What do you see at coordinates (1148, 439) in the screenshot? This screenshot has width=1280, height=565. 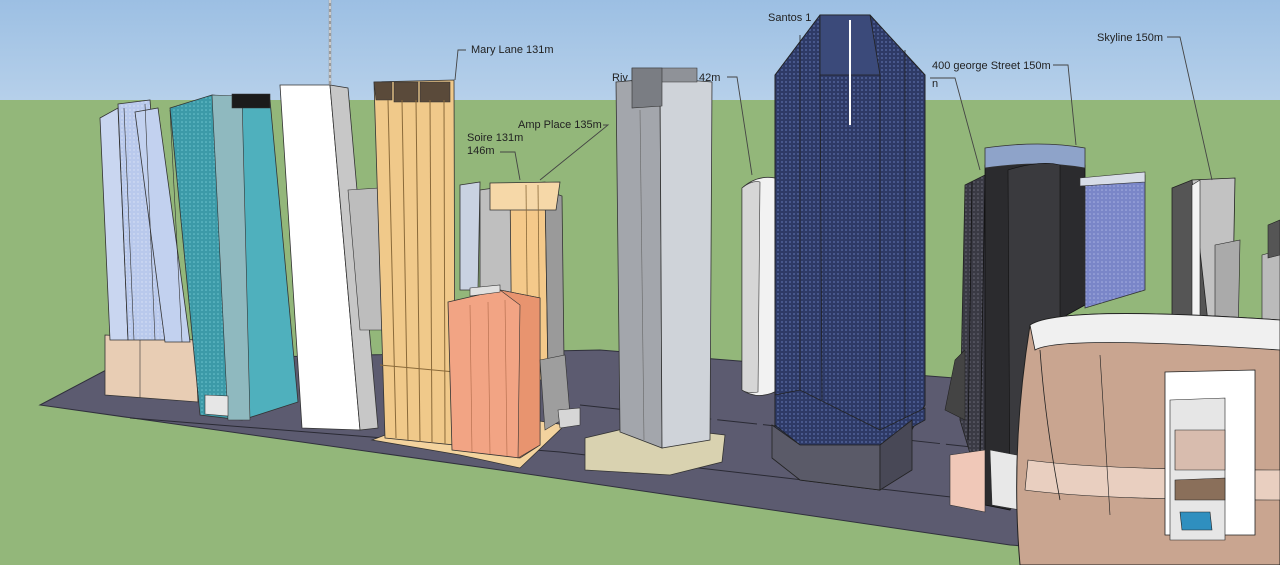 I see `curved-podium` at bounding box center [1148, 439].